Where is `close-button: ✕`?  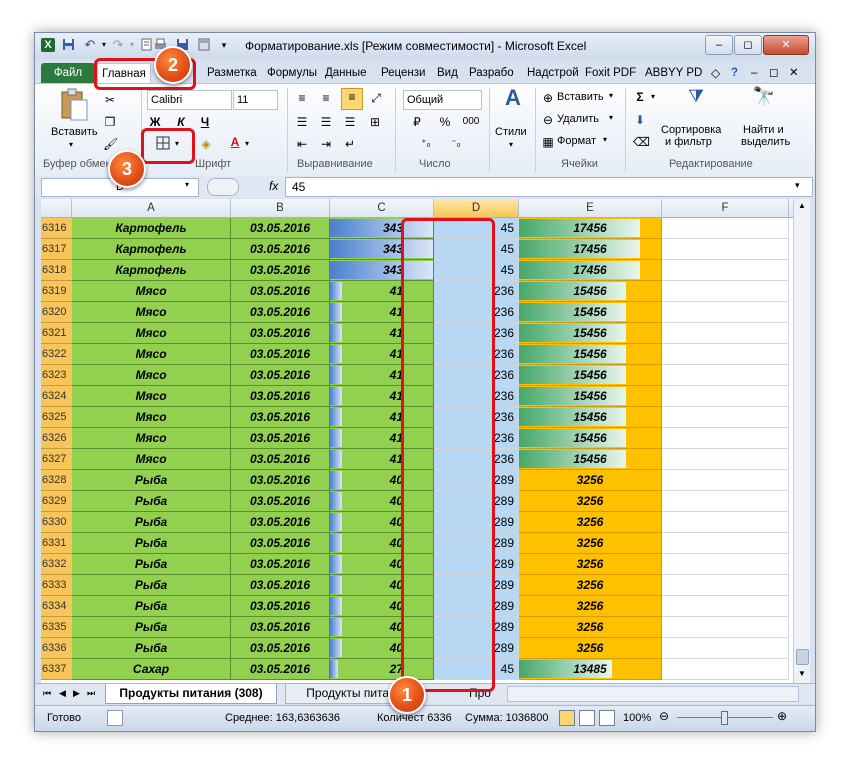
close-button: ✕ is located at coordinates (786, 45).